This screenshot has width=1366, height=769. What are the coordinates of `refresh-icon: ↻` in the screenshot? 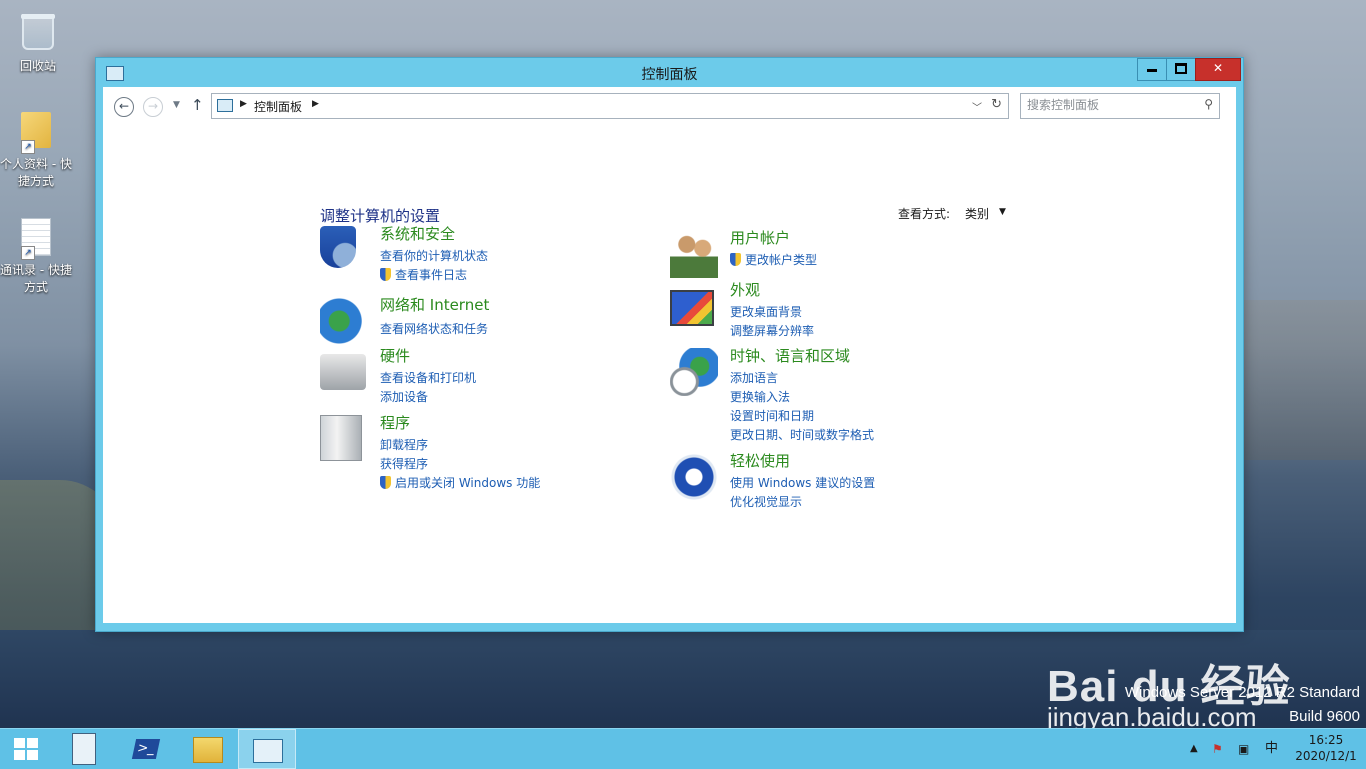 It's located at (996, 104).